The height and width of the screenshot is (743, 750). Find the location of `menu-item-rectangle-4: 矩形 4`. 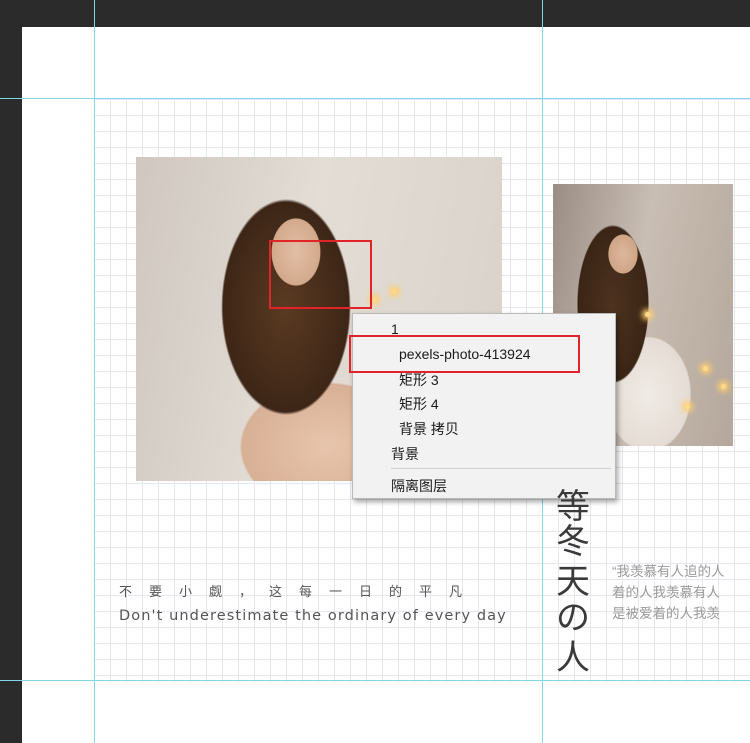

menu-item-rectangle-4: 矩形 4 is located at coordinates (419, 404).